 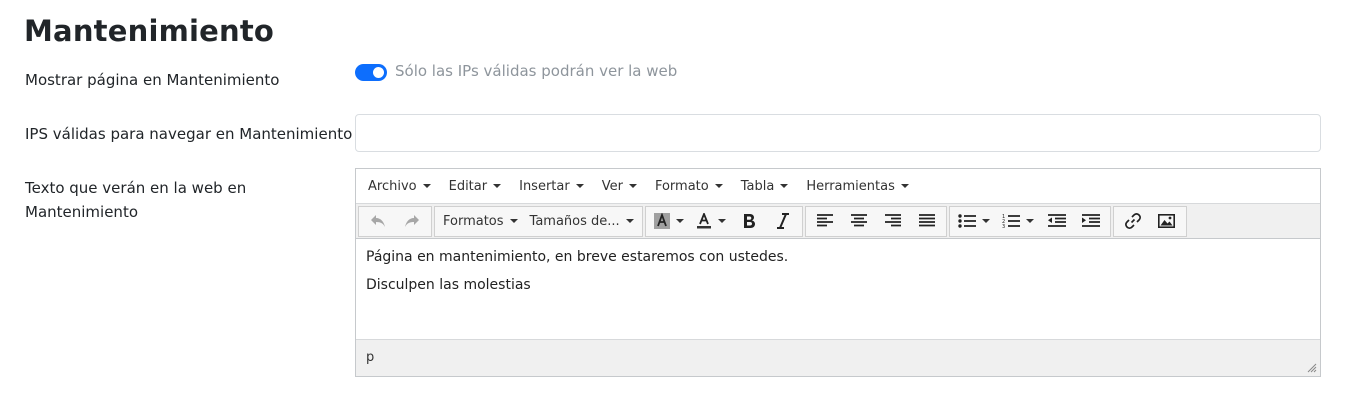 I want to click on menu-formato: Formato, so click(x=689, y=186).